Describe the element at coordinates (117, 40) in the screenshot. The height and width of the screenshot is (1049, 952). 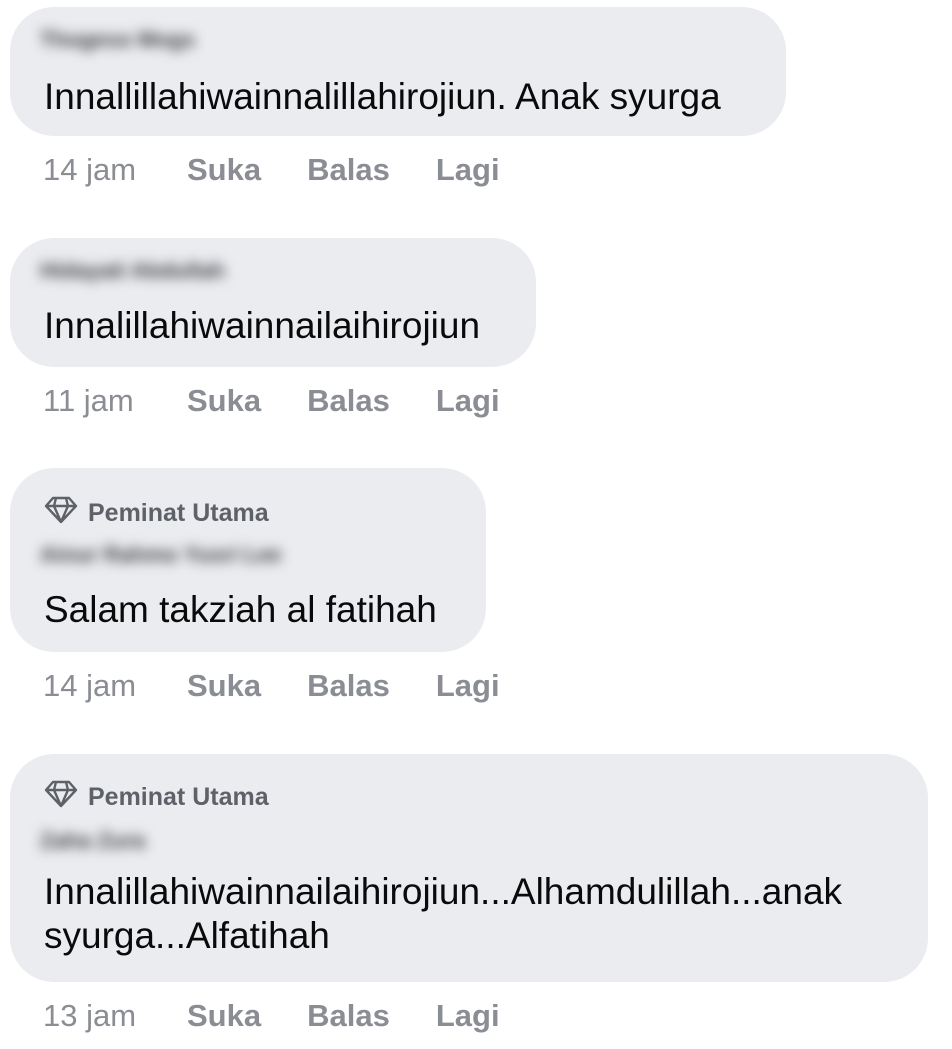
I see `comment-author: Thogeso Mogs` at that location.